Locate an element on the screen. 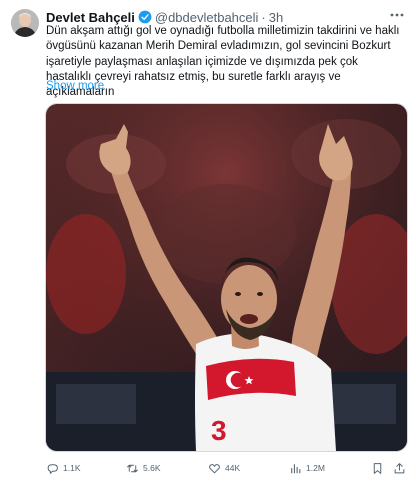  action-bar: 1.1K 5.6K 44K 1.2M is located at coordinates (227, 468).